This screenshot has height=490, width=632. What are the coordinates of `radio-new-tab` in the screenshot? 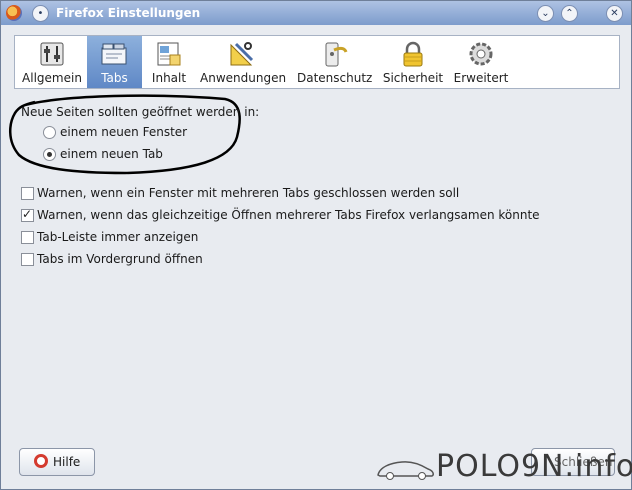 It's located at (49, 154).